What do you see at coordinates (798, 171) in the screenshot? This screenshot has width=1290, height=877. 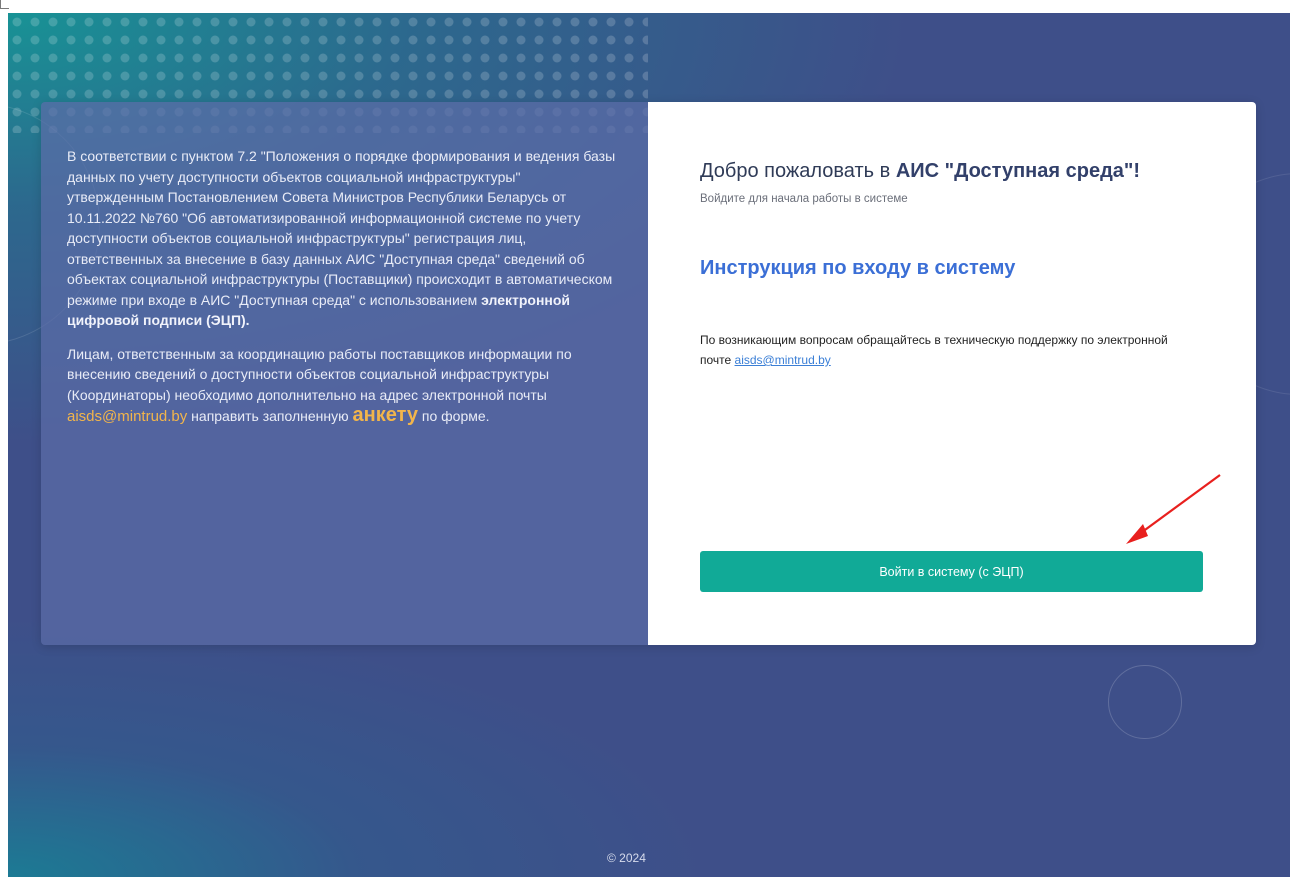 I see `welcome-prefix: Добро пожаловать в` at bounding box center [798, 171].